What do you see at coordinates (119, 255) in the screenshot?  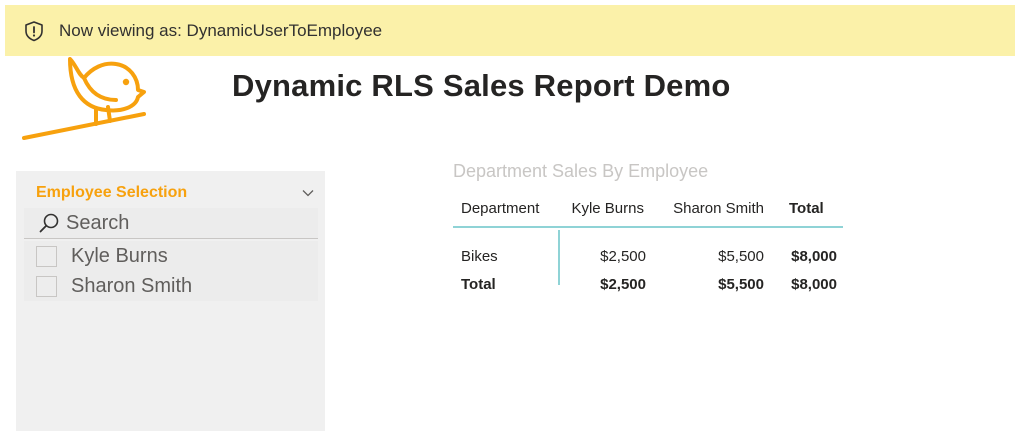 I see `slicer-item-label: Kyle Burns` at bounding box center [119, 255].